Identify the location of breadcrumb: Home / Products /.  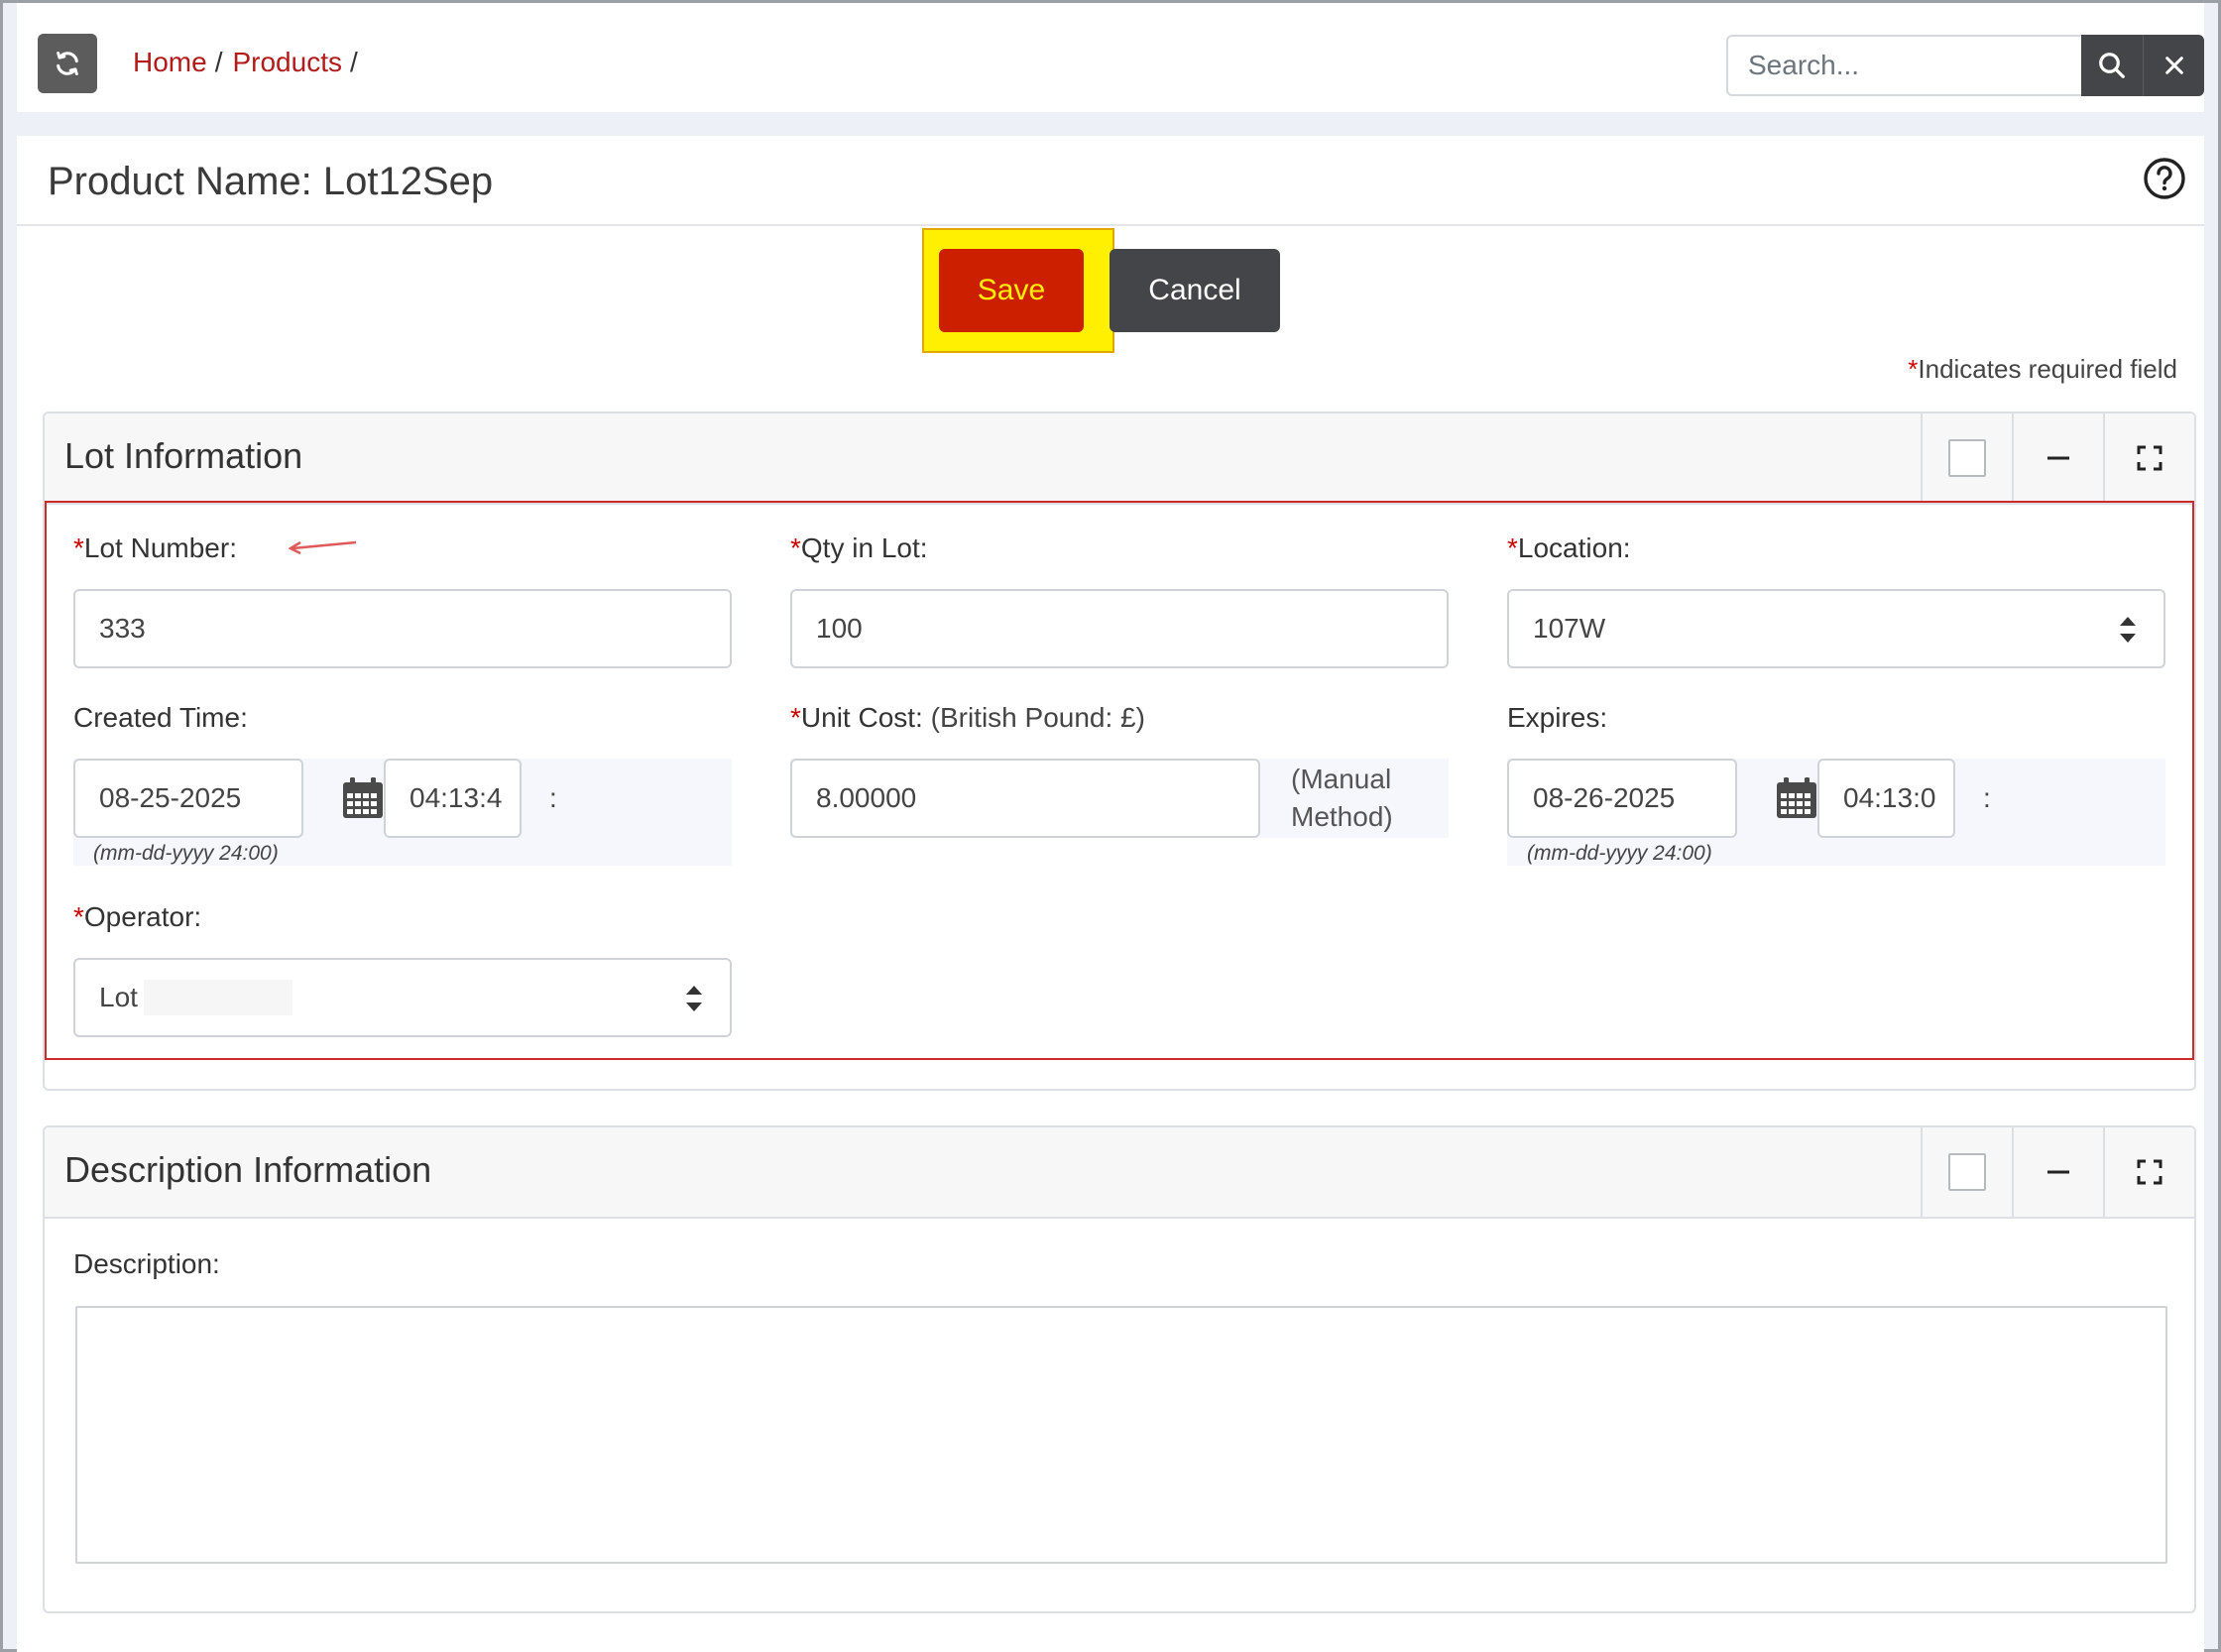
(250, 62).